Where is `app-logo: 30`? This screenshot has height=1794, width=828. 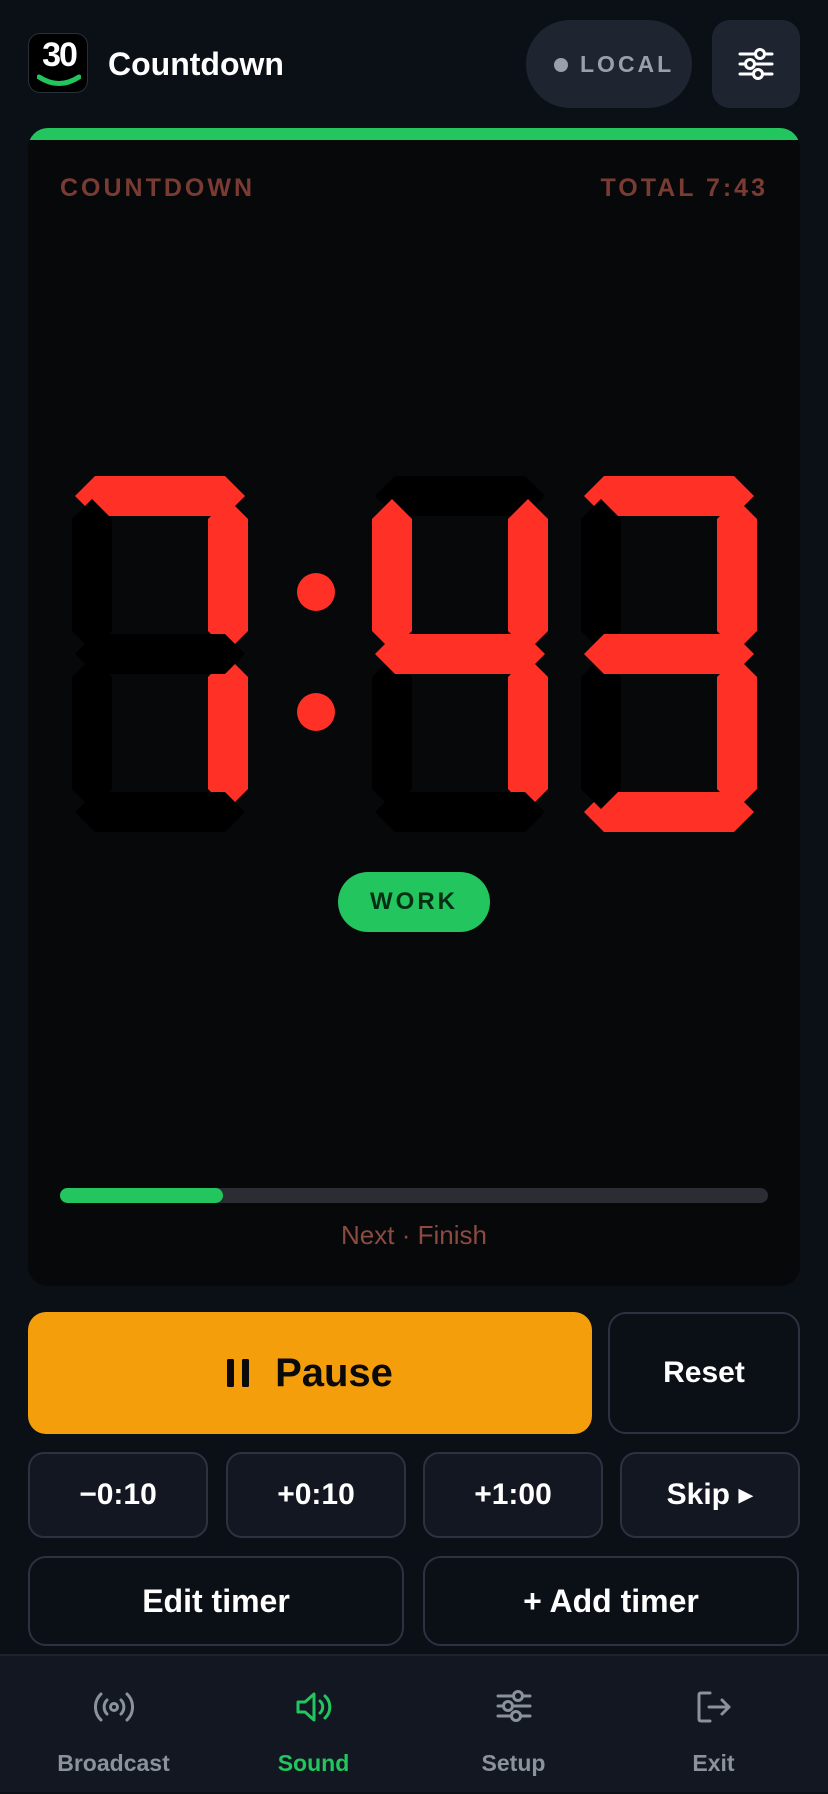
app-logo: 30 is located at coordinates (58, 63).